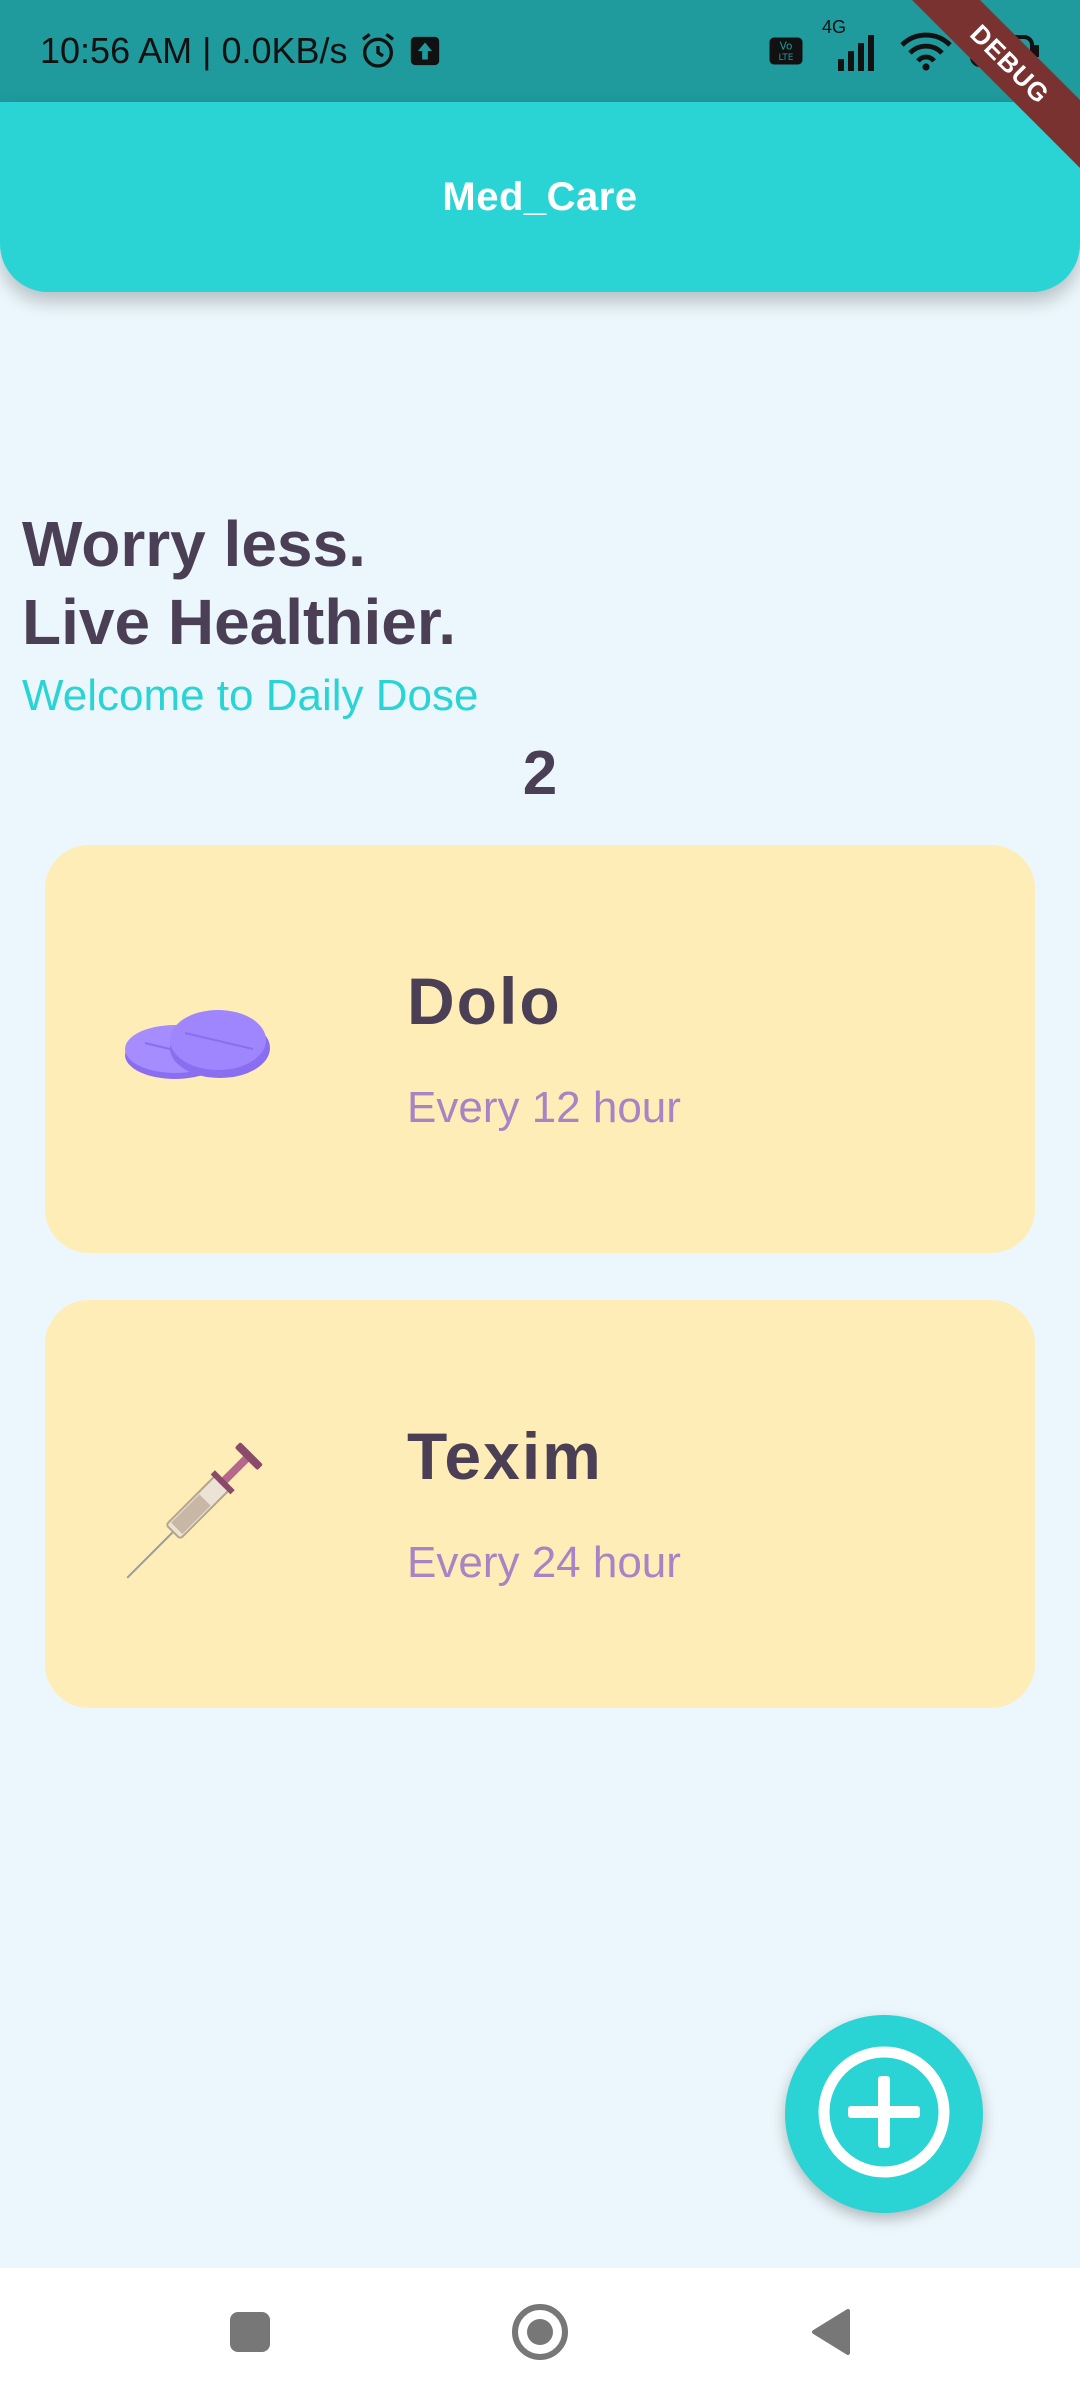 The image size is (1080, 2400). I want to click on square-icon, so click(250, 2334).